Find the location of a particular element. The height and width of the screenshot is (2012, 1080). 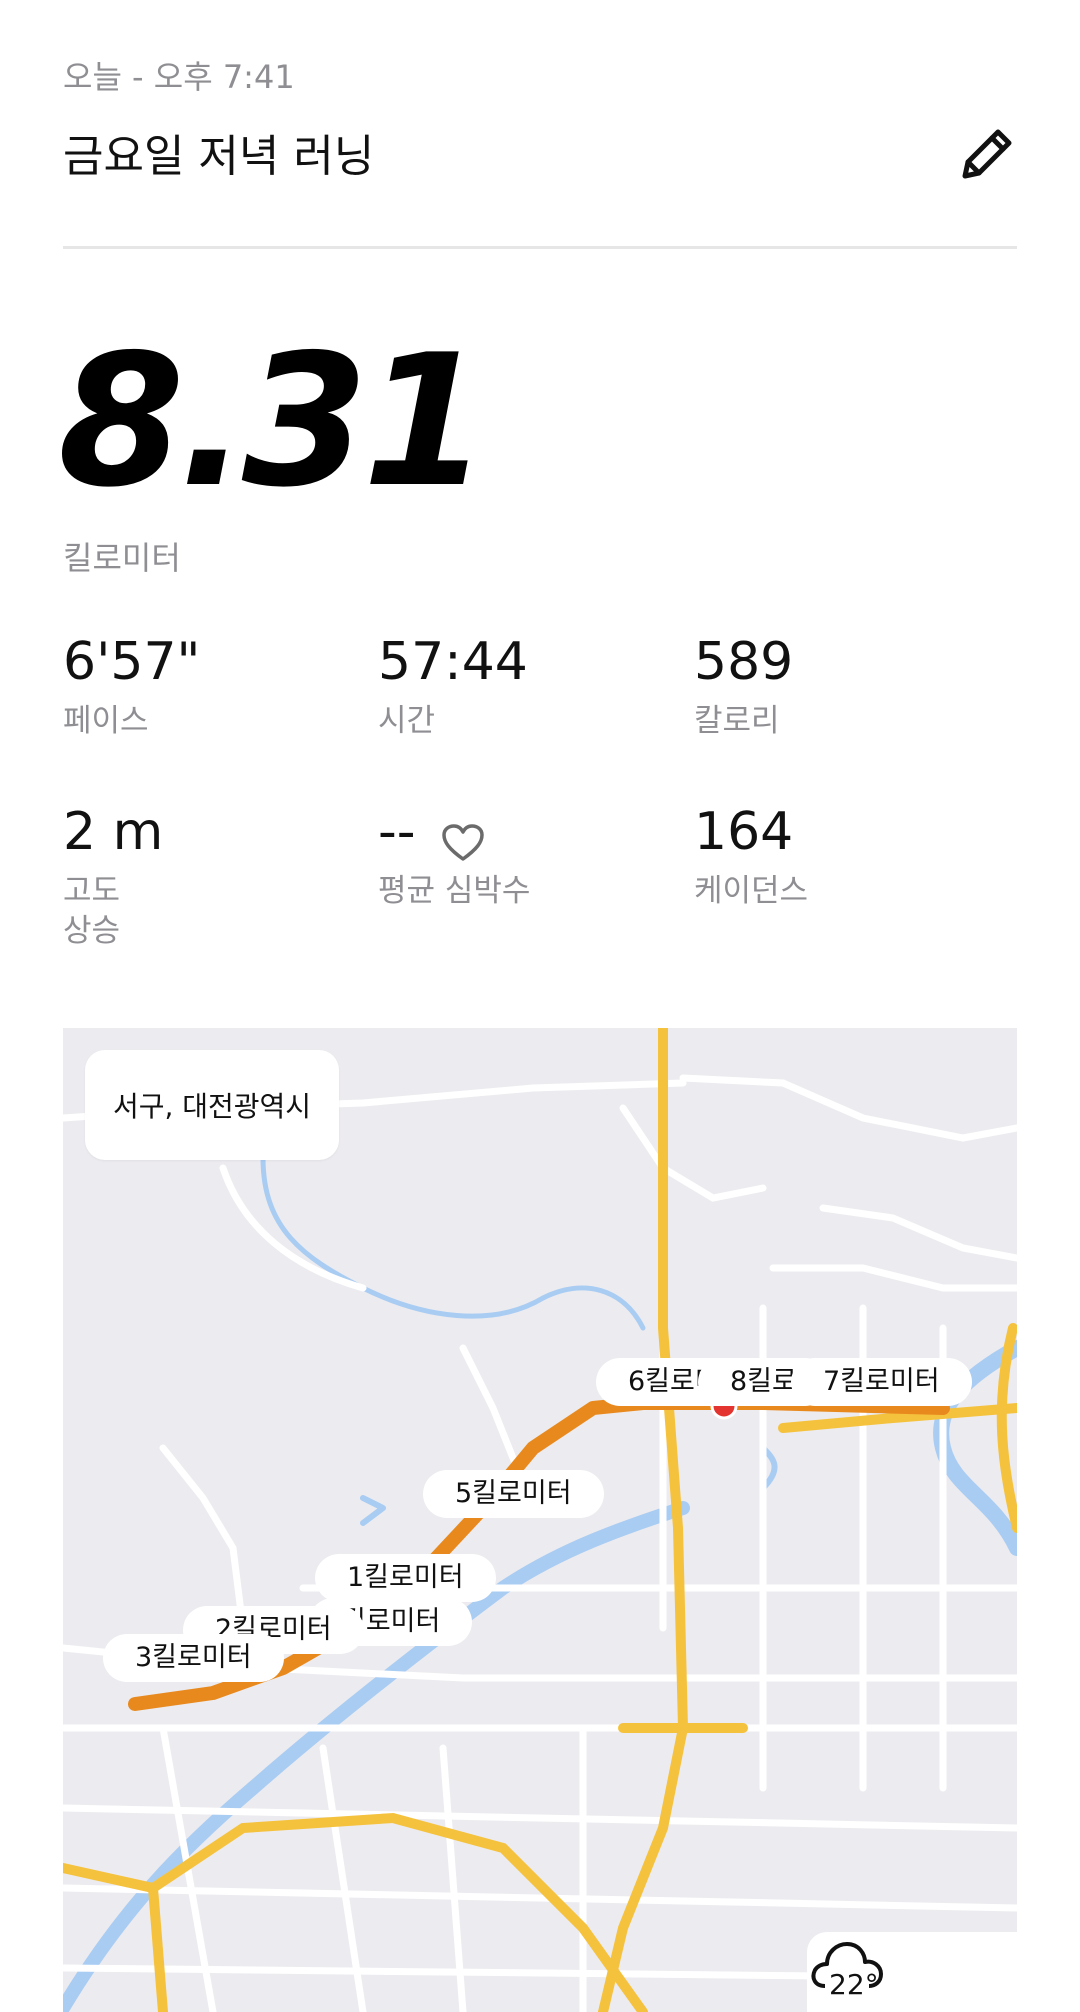

pencil-icon is located at coordinates (987, 154).